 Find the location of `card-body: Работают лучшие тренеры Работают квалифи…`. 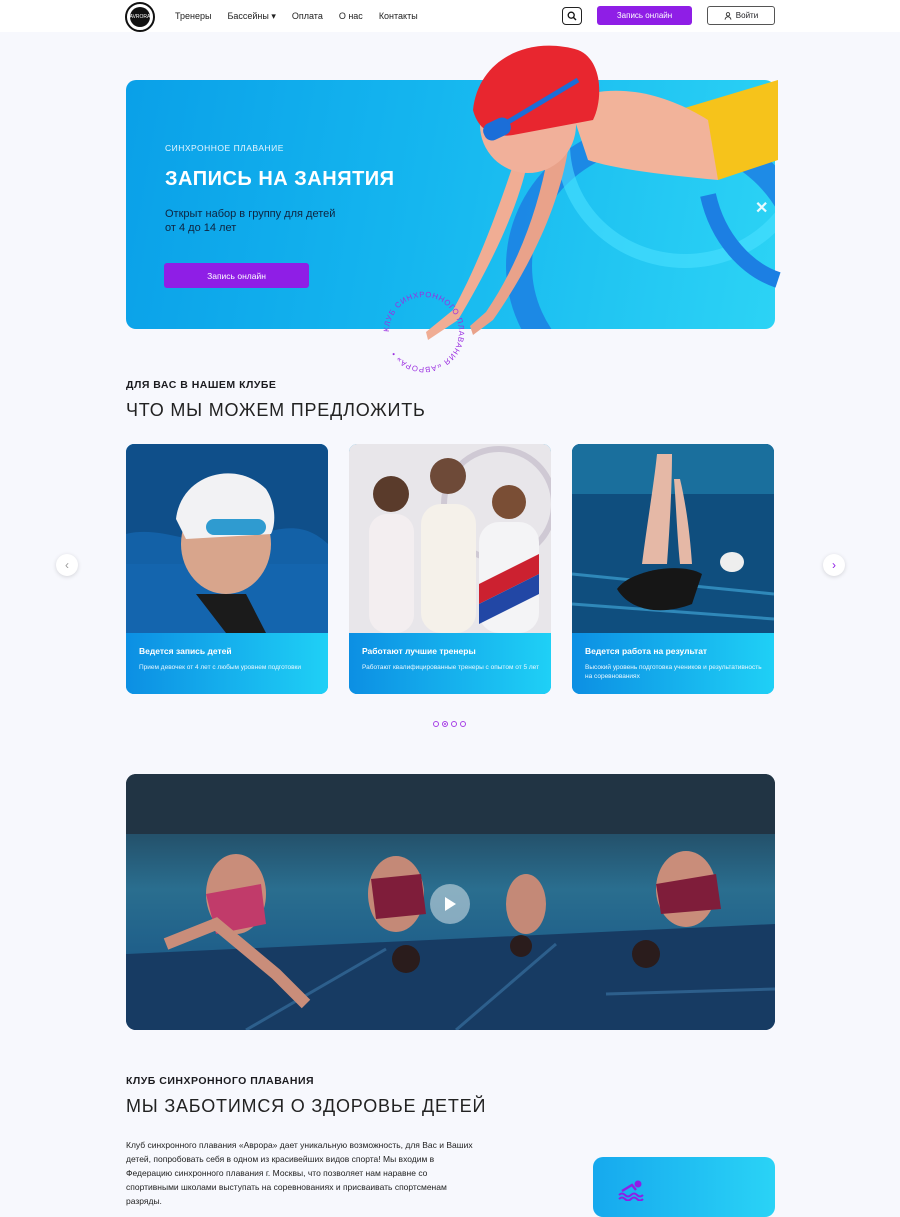

card-body: Работают лучшие тренеры Работают квалифи… is located at coordinates (450, 663).